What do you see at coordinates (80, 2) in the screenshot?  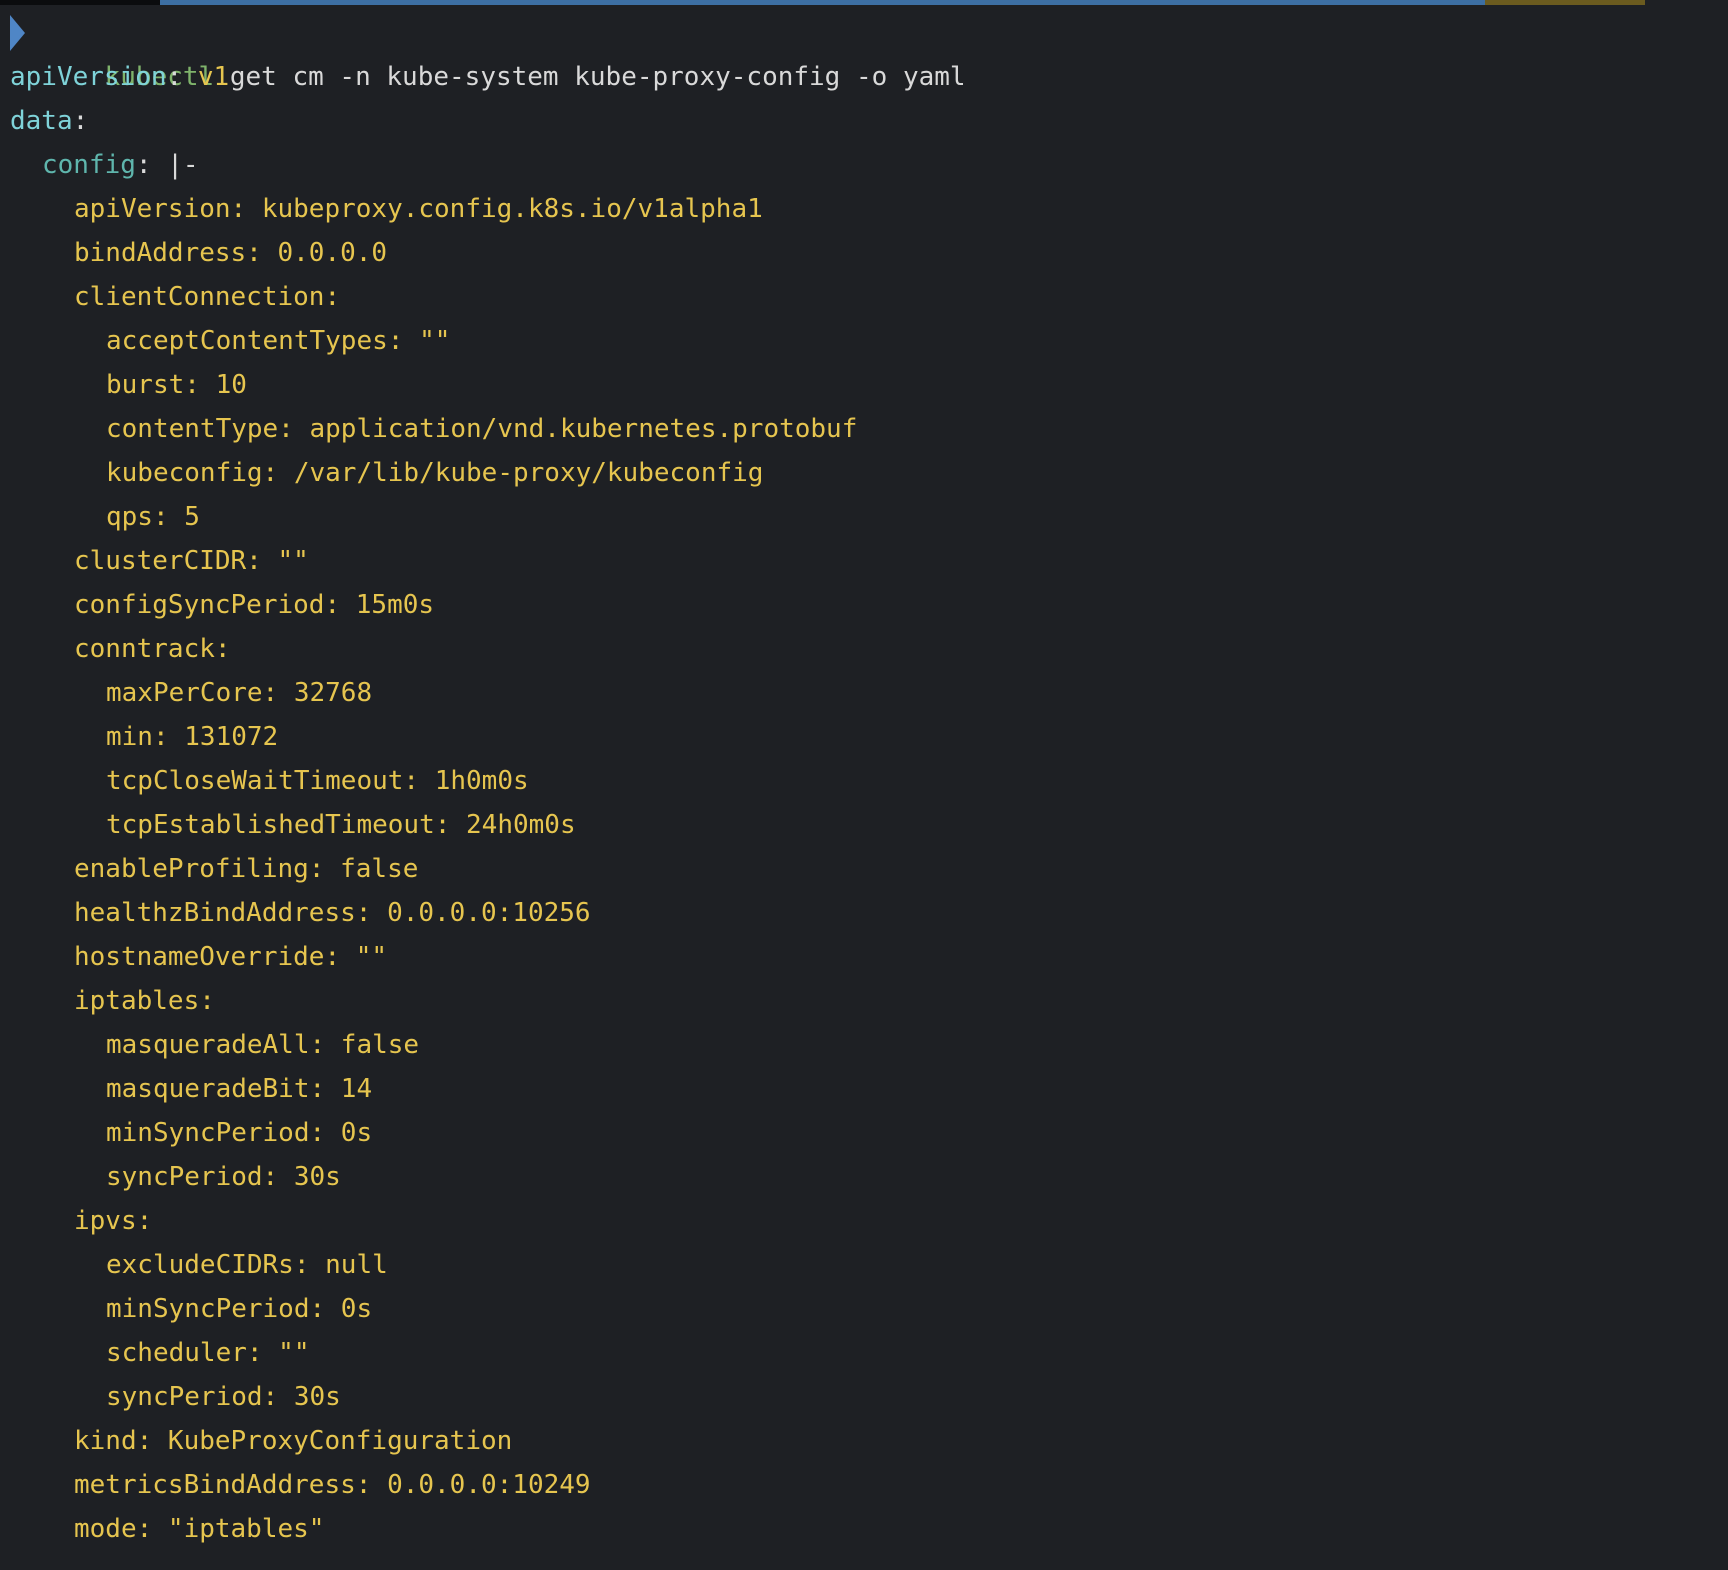 I see `status-bar-segment-left` at bounding box center [80, 2].